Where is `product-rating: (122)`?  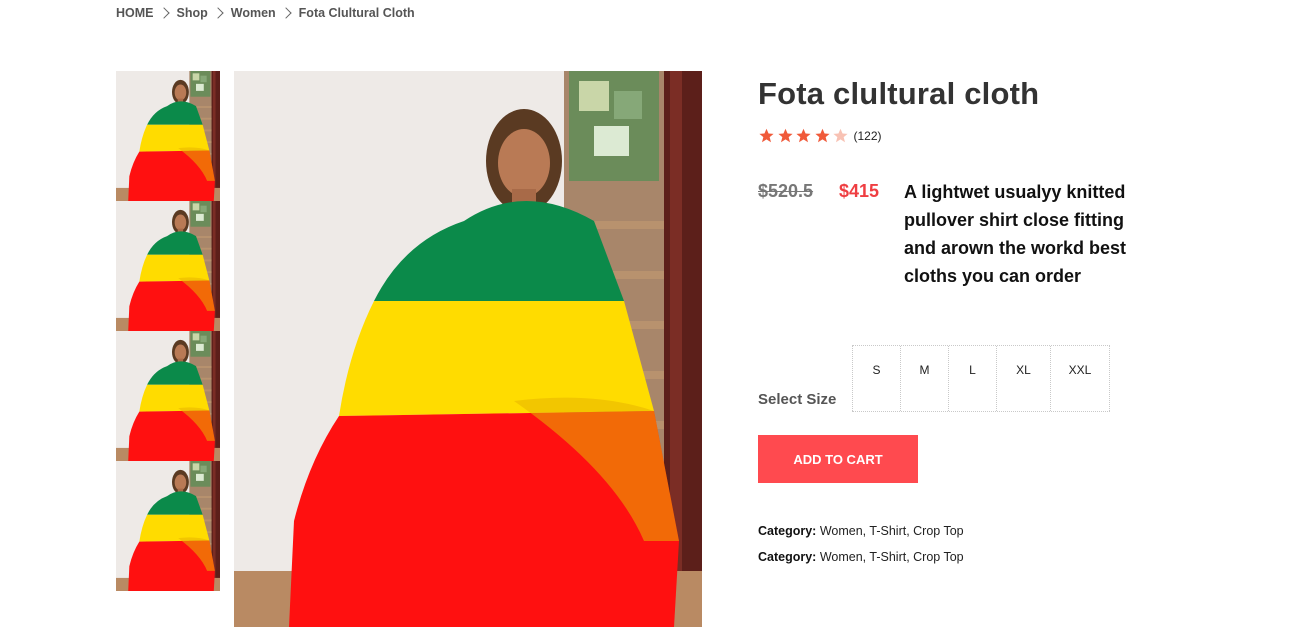
product-rating: (122) is located at coordinates (820, 135).